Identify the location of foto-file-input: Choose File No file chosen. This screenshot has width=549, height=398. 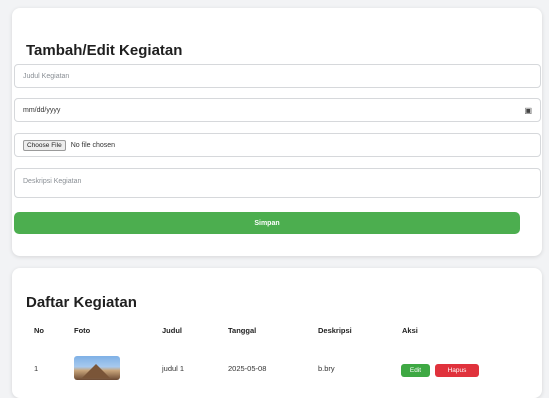
(277, 145).